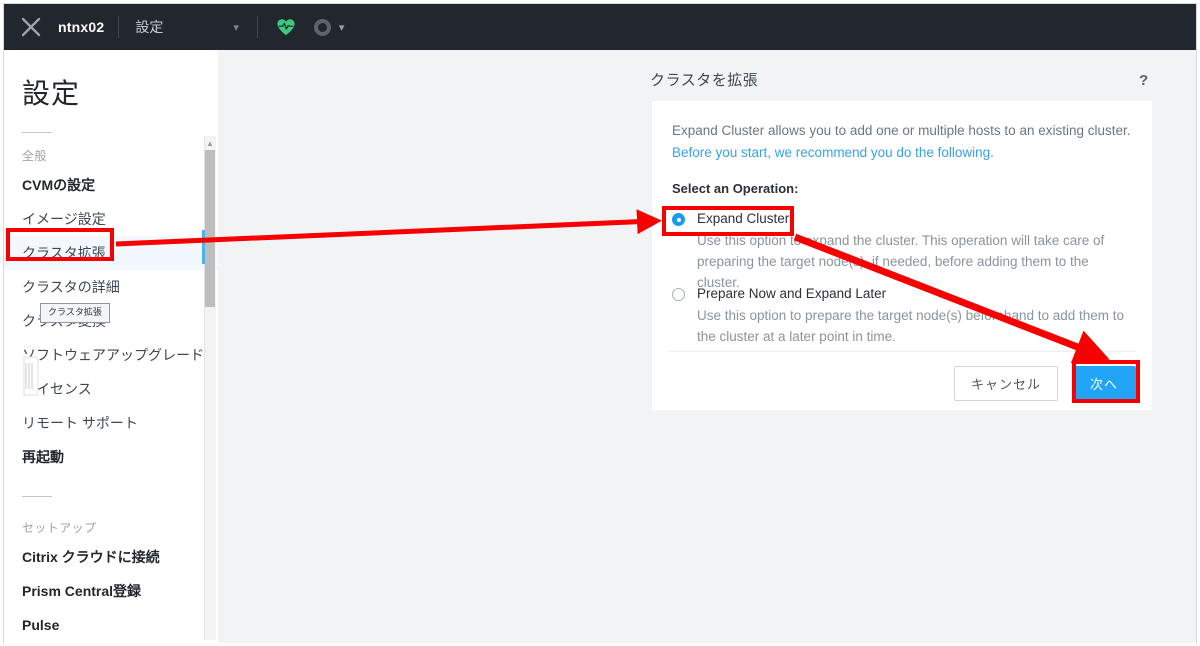 The width and height of the screenshot is (1200, 646). Describe the element at coordinates (1143, 80) in the screenshot. I see `help-icon: ?` at that location.